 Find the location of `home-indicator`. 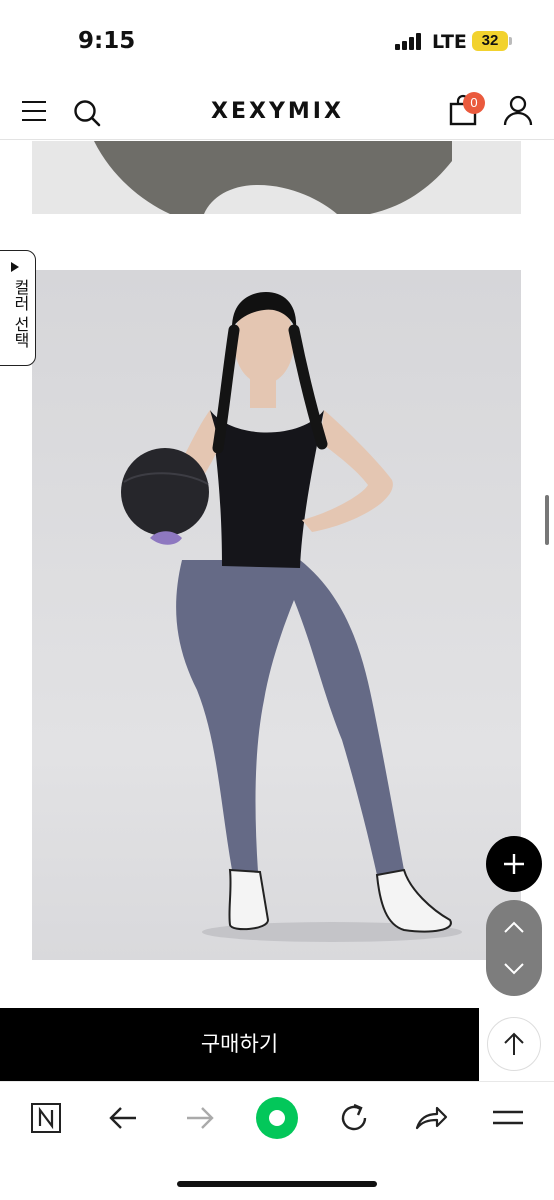

home-indicator is located at coordinates (277, 1184).